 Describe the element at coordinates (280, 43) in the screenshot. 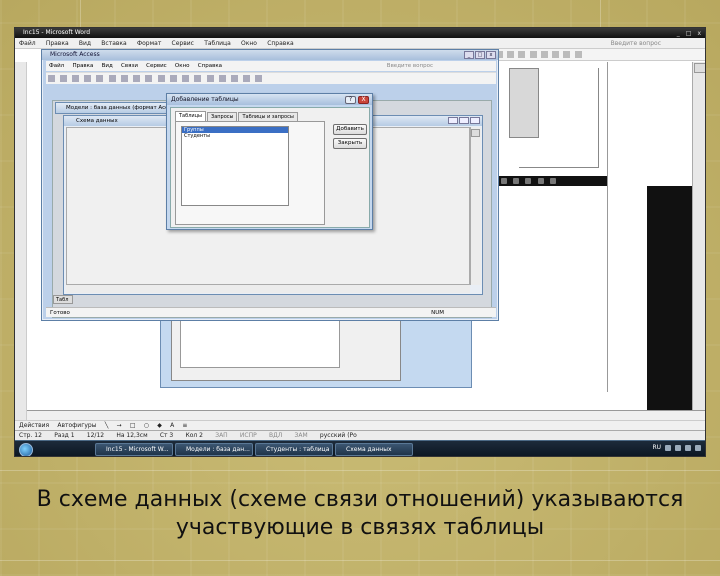

I see `word-menu-item: Справка` at that location.